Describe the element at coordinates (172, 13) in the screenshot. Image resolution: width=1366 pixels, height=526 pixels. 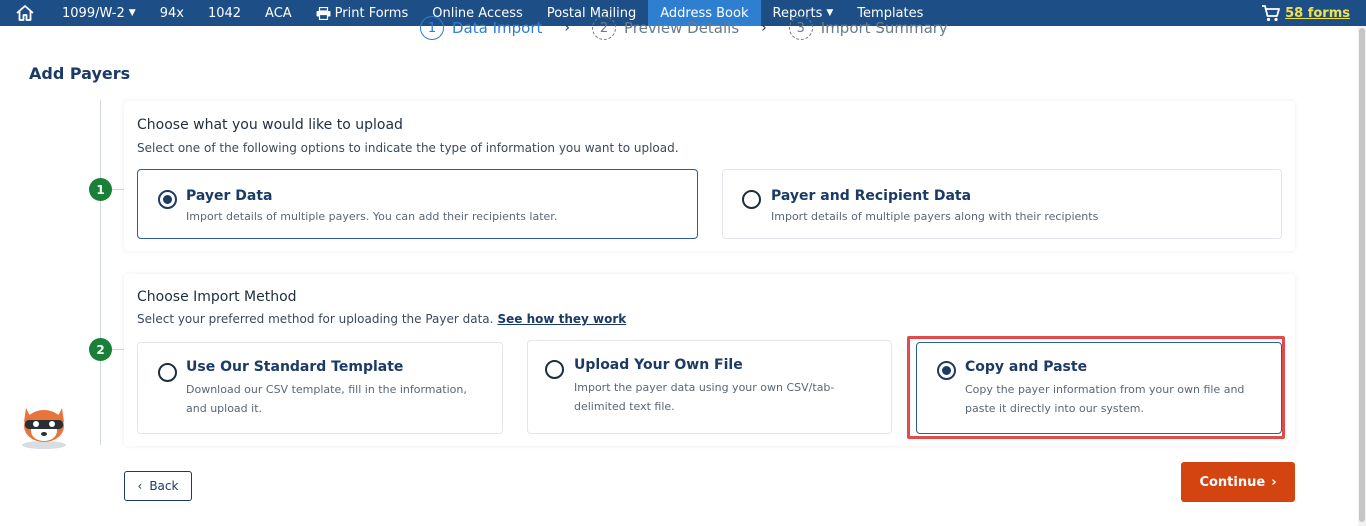
I see `nav-item-94x: 94x` at that location.